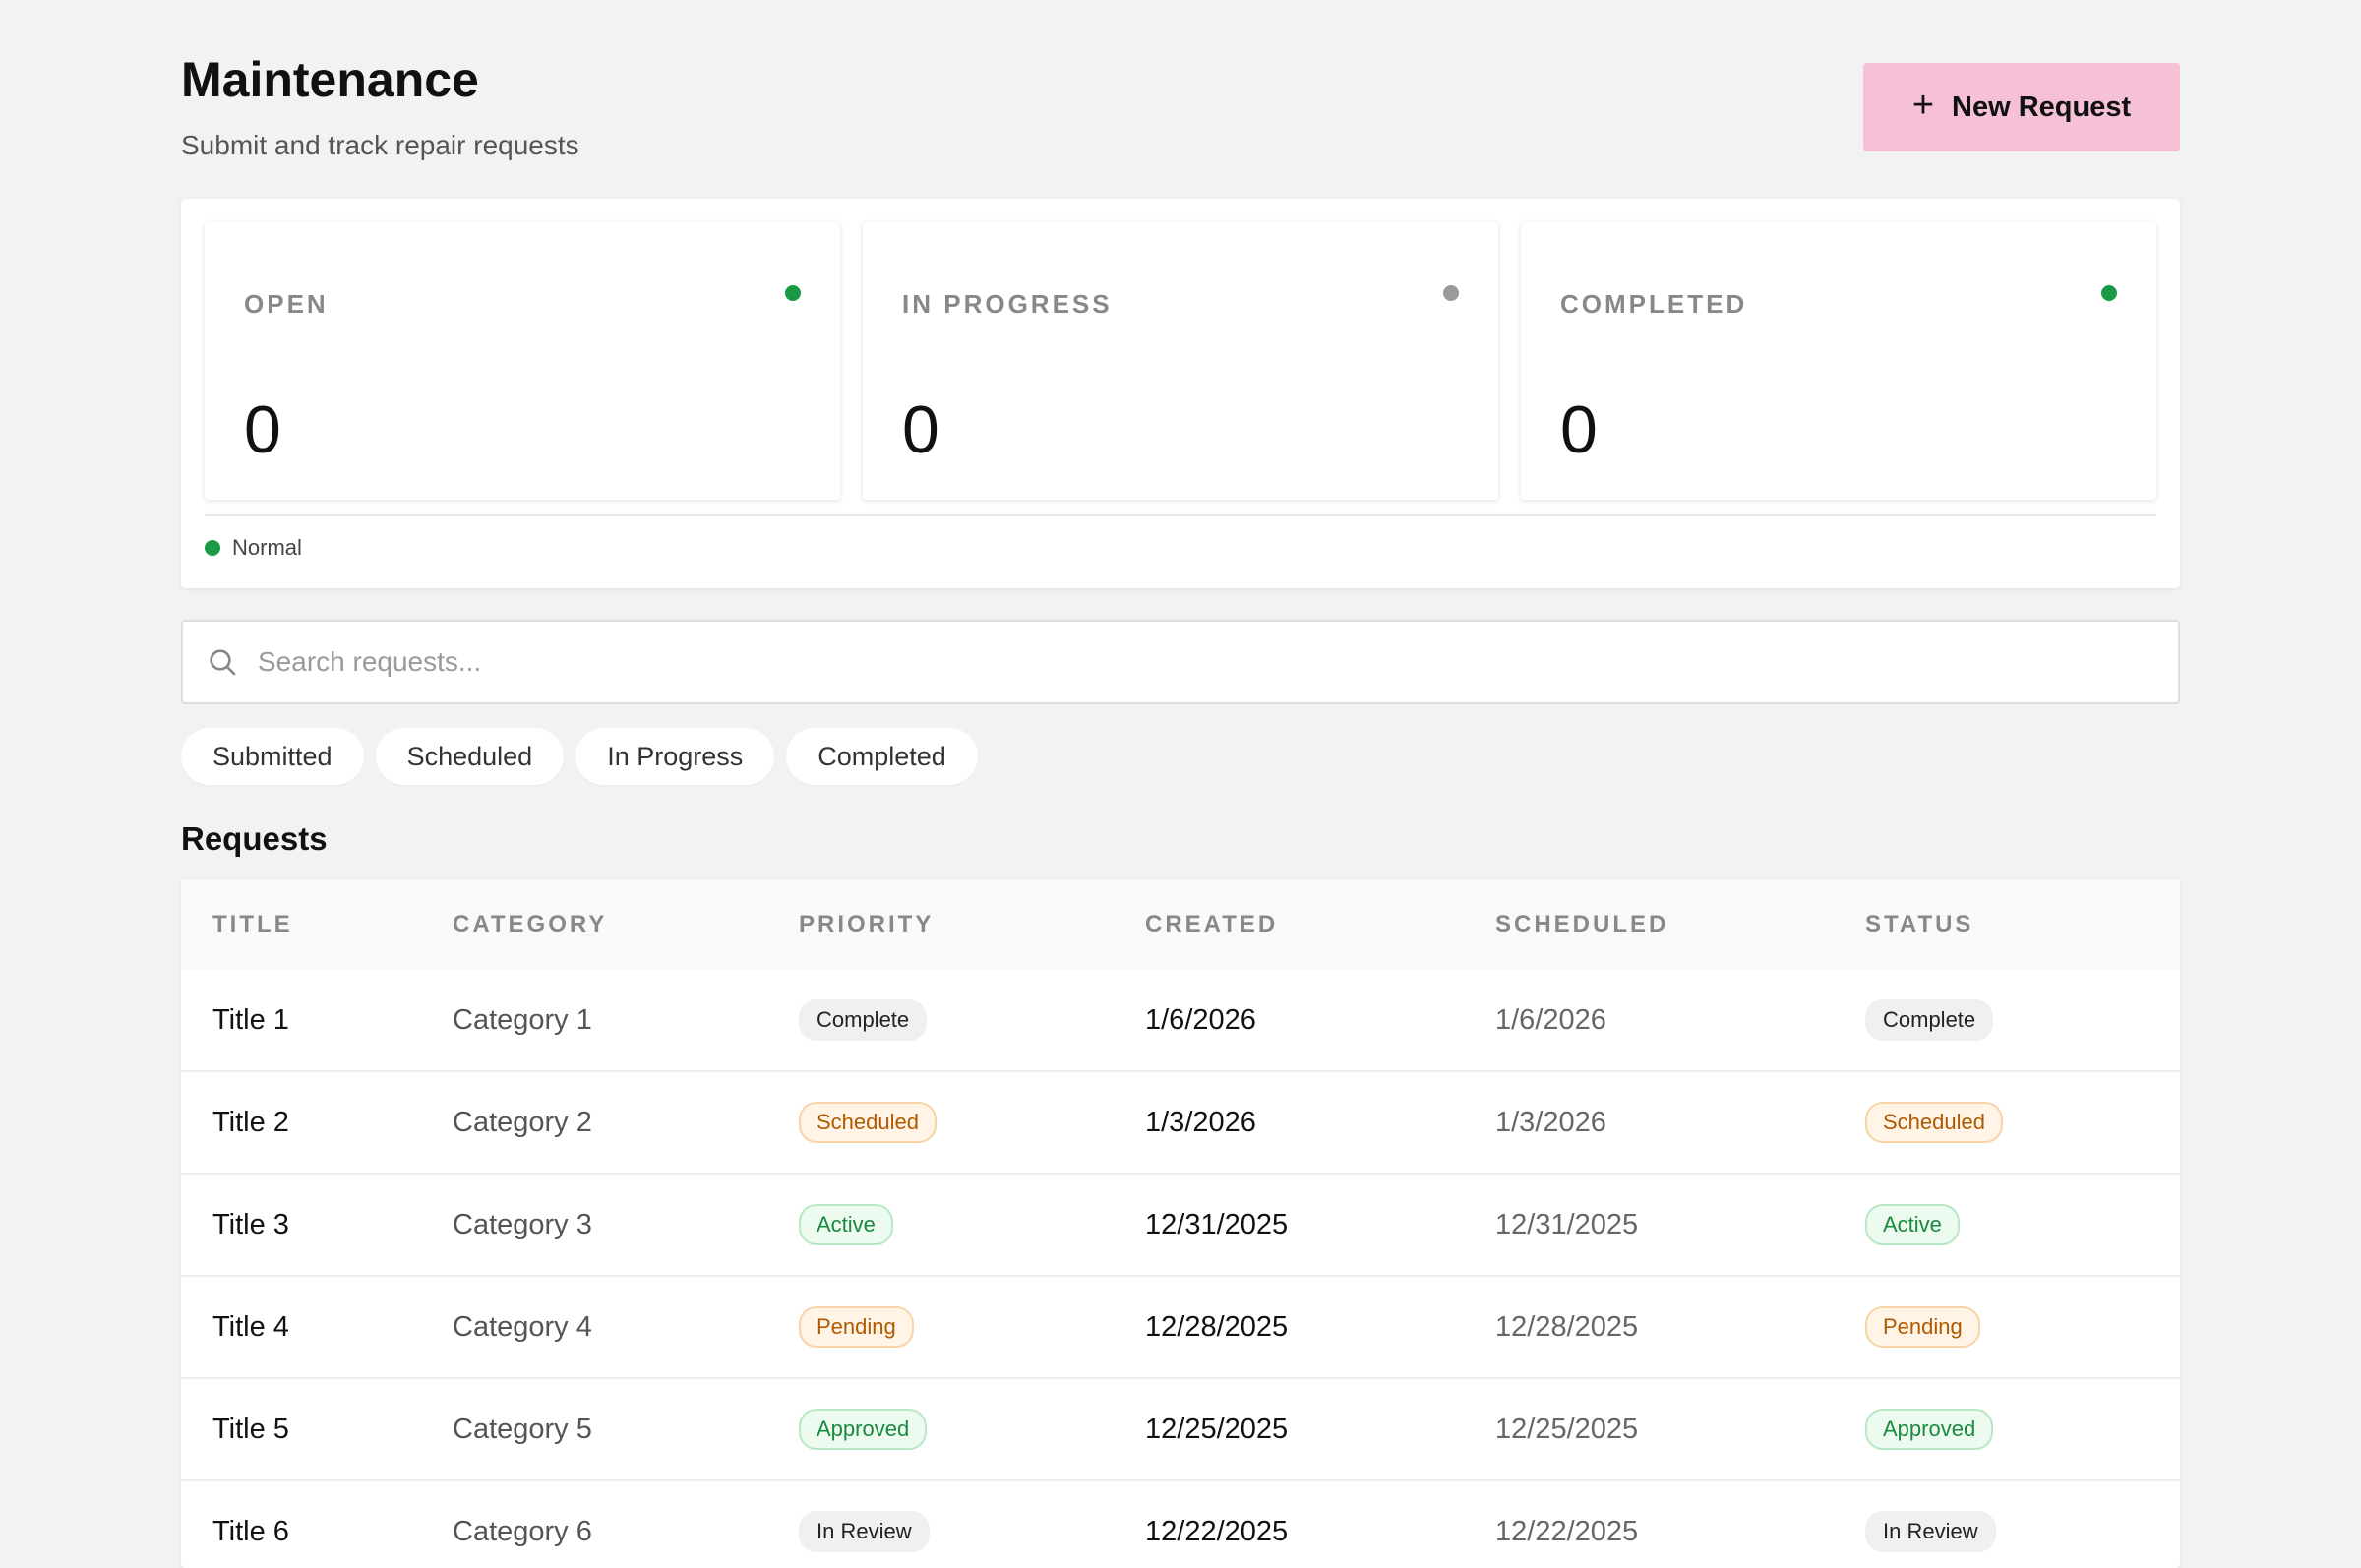 Image resolution: width=2361 pixels, height=1568 pixels. I want to click on cell-status: Pending, so click(1923, 1327).